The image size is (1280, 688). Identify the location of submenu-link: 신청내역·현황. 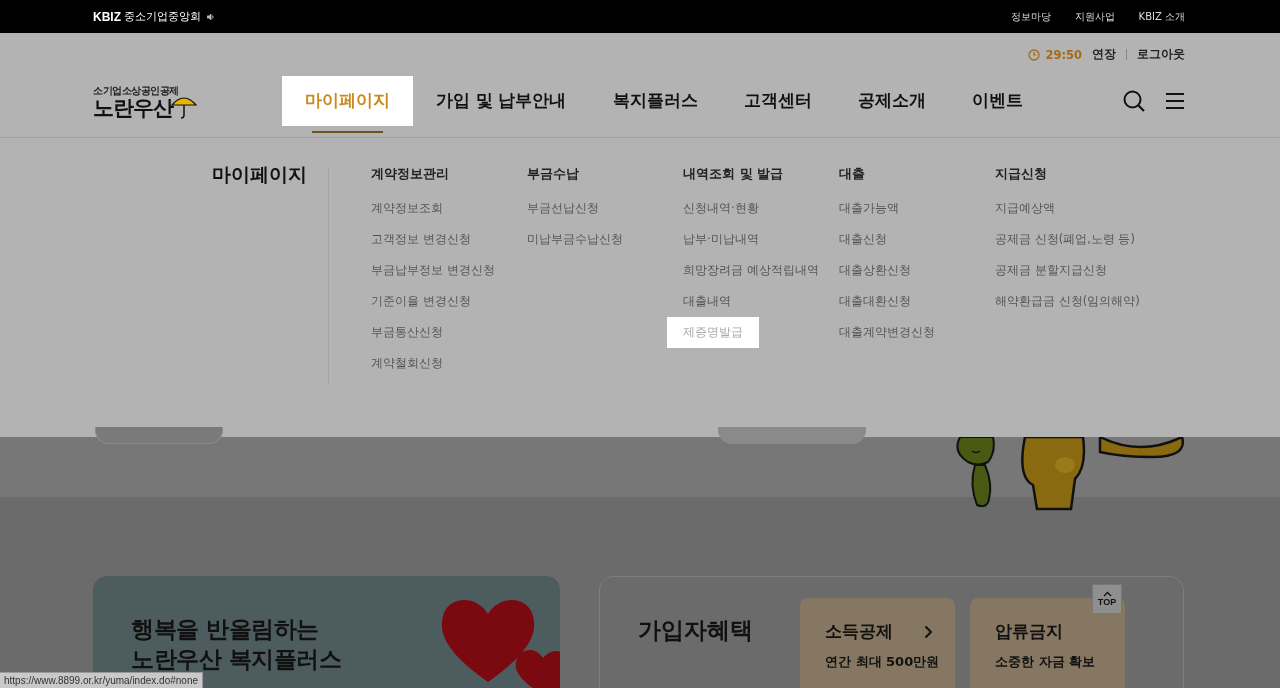
(721, 208).